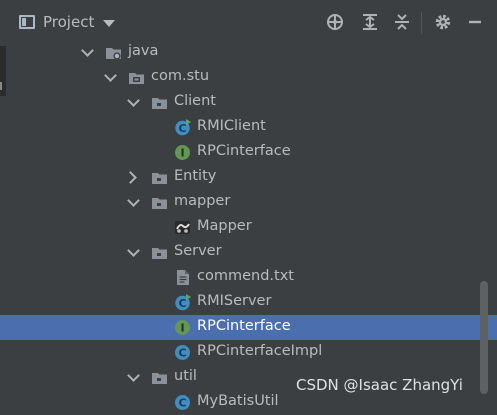 The height and width of the screenshot is (415, 497). I want to click on java-source-folder-icon, so click(113, 52).